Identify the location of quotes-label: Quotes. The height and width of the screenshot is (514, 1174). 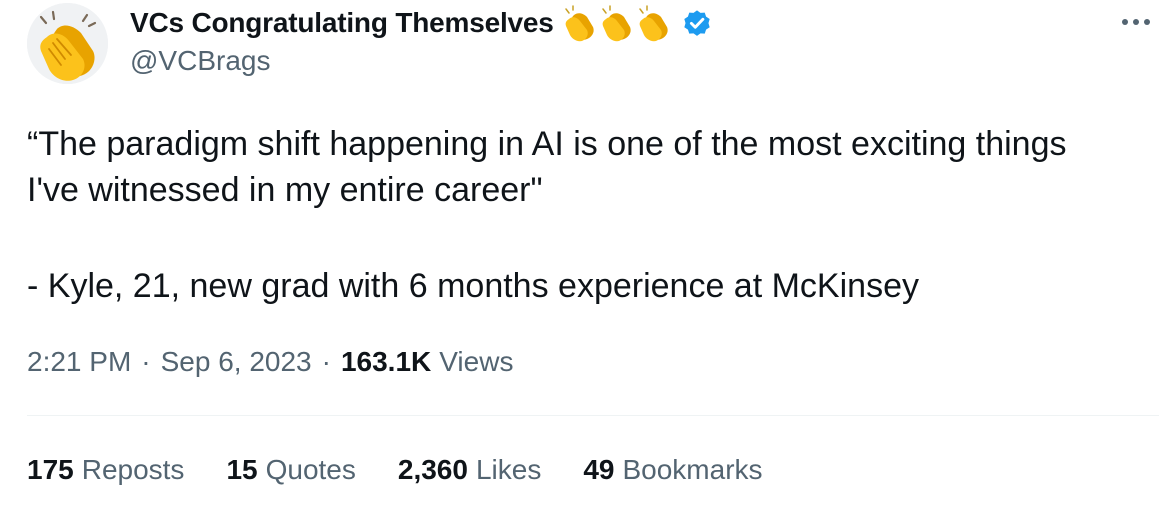
(310, 469).